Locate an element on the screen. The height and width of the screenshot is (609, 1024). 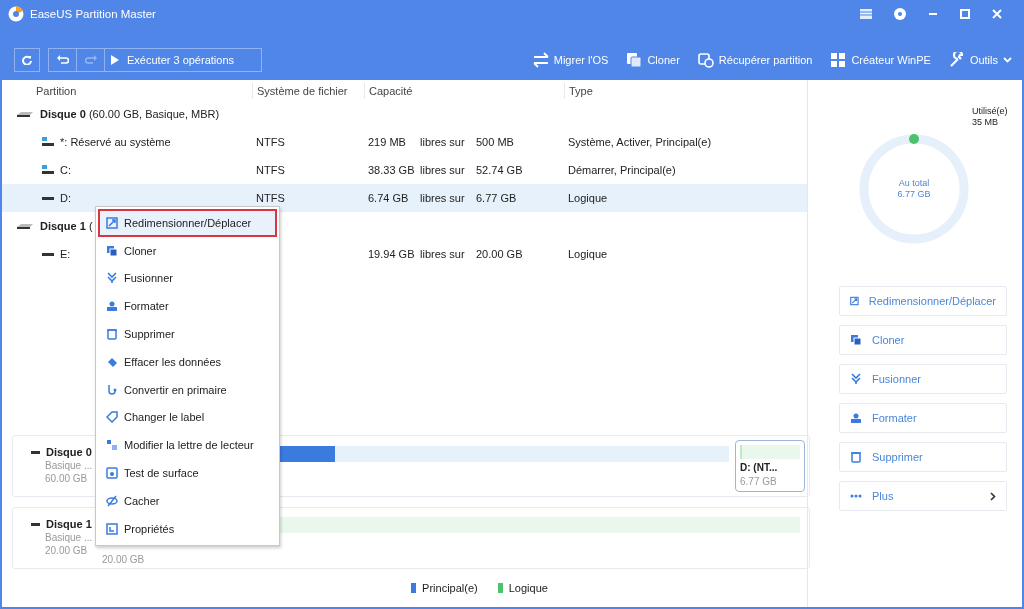
table-cell-text: 38.33 GB is located at coordinates (392, 170).